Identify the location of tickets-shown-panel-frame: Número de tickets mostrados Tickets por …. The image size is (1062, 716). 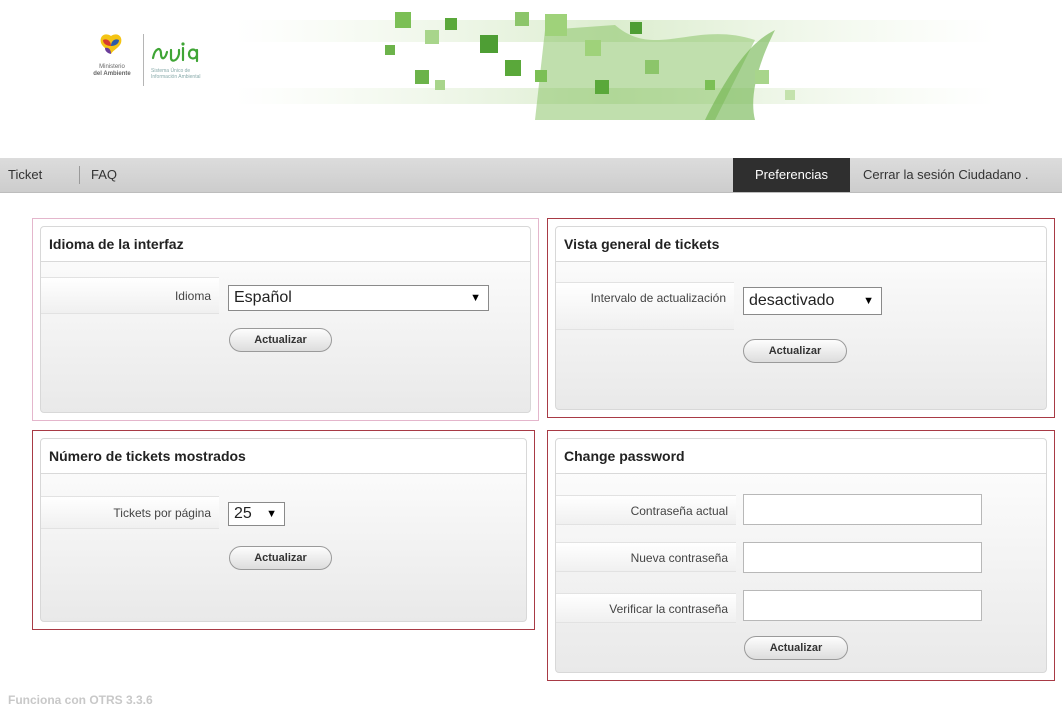
(283, 530).